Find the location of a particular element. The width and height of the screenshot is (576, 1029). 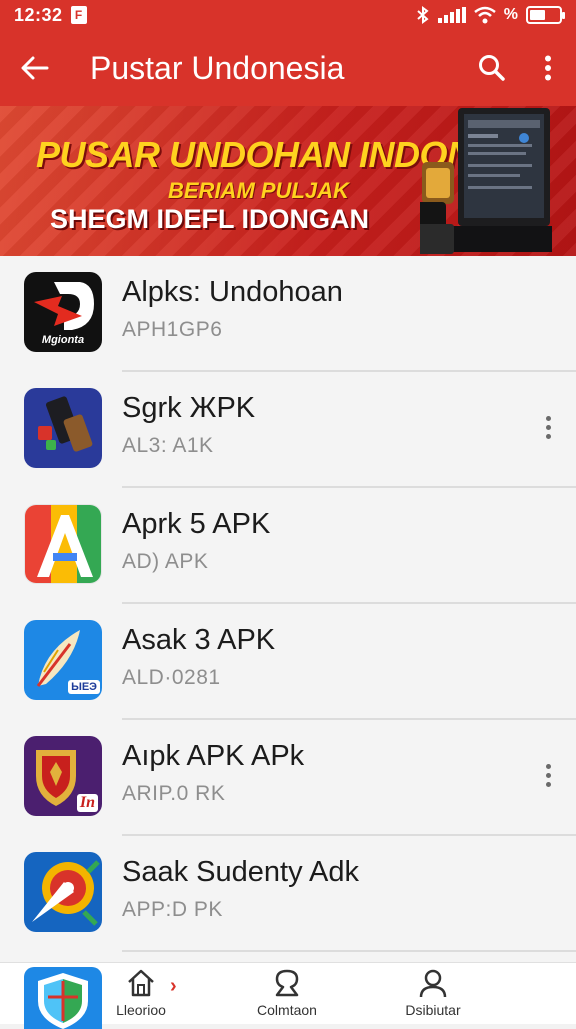

signal-icon is located at coordinates (451, 15).